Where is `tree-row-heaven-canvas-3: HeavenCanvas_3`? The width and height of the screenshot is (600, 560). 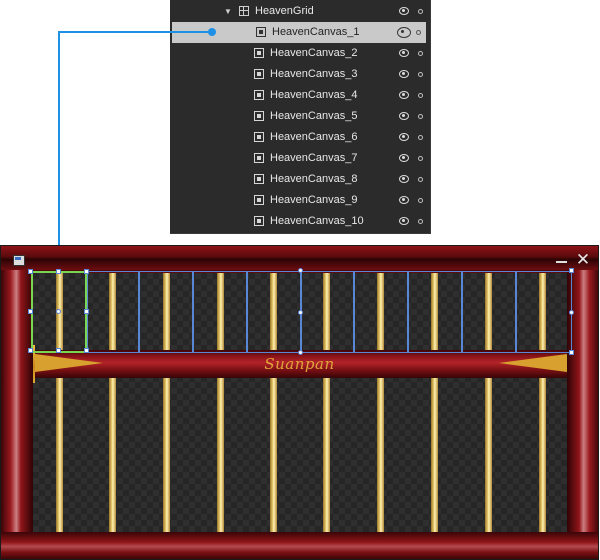
tree-row-heaven-canvas-3: HeavenCanvas_3 is located at coordinates (300, 74).